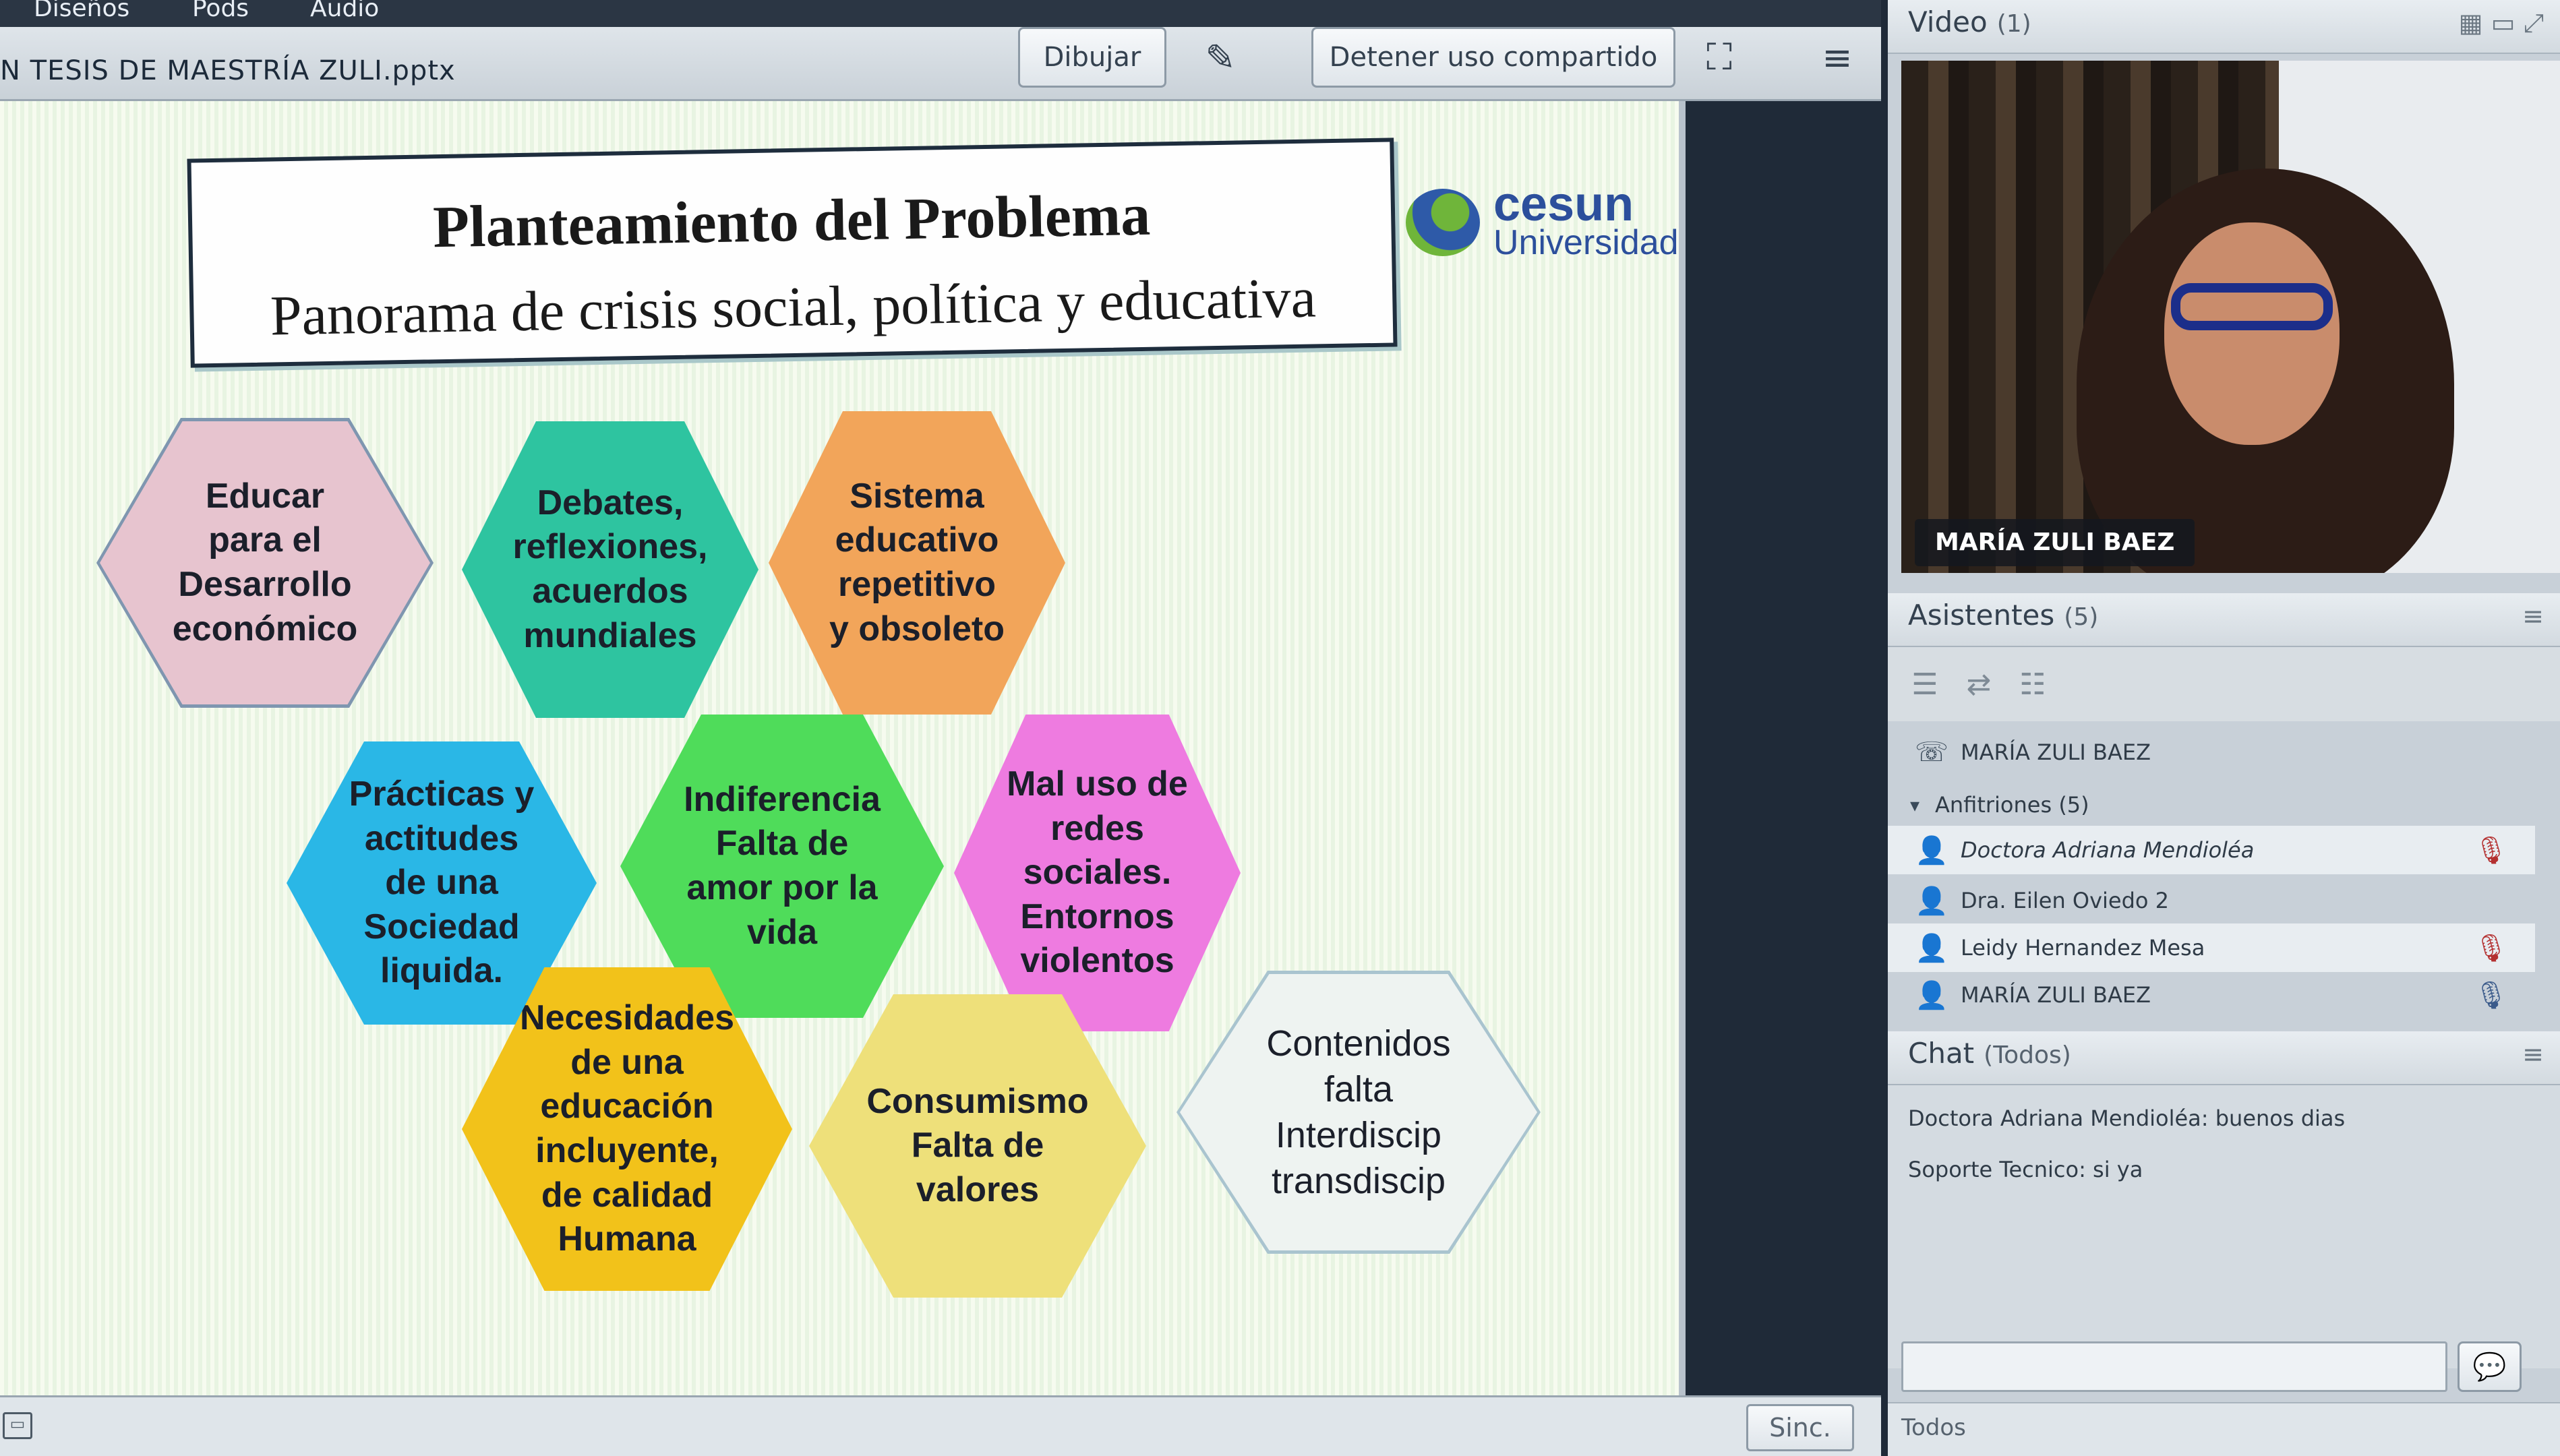 The width and height of the screenshot is (2560, 1456). I want to click on hex-educar: Educar para el Desarrollo económico, so click(265, 562).